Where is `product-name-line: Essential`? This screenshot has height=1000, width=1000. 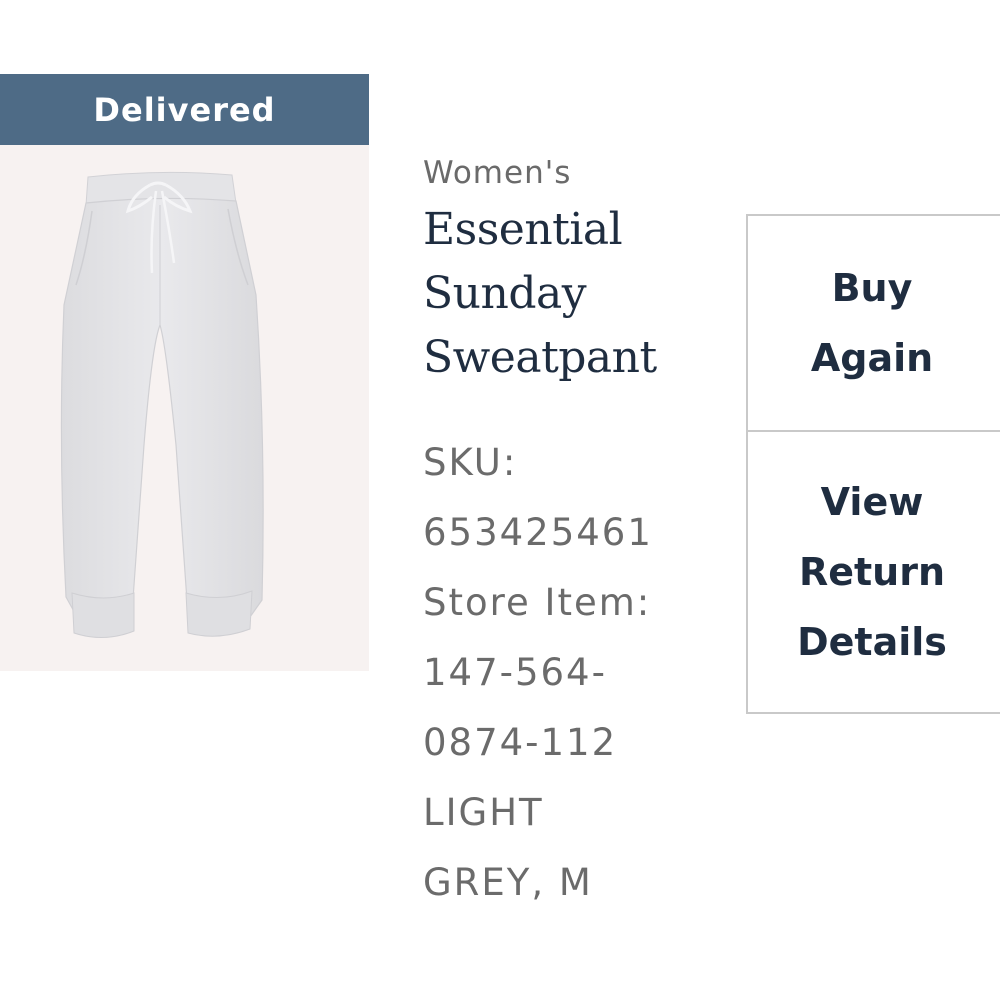
product-name-line: Essential is located at coordinates (523, 229).